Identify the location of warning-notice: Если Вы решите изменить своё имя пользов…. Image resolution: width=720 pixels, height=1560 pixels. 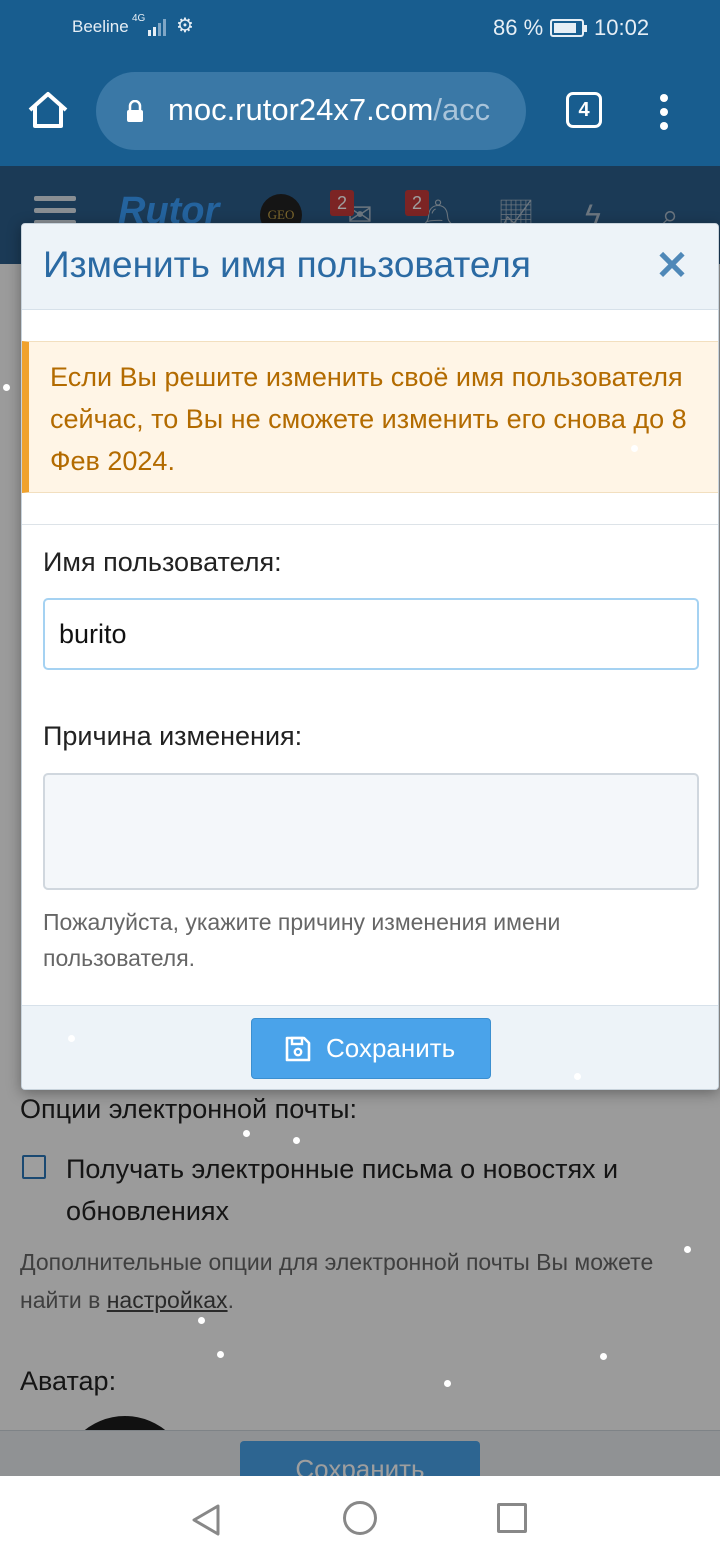
(370, 417).